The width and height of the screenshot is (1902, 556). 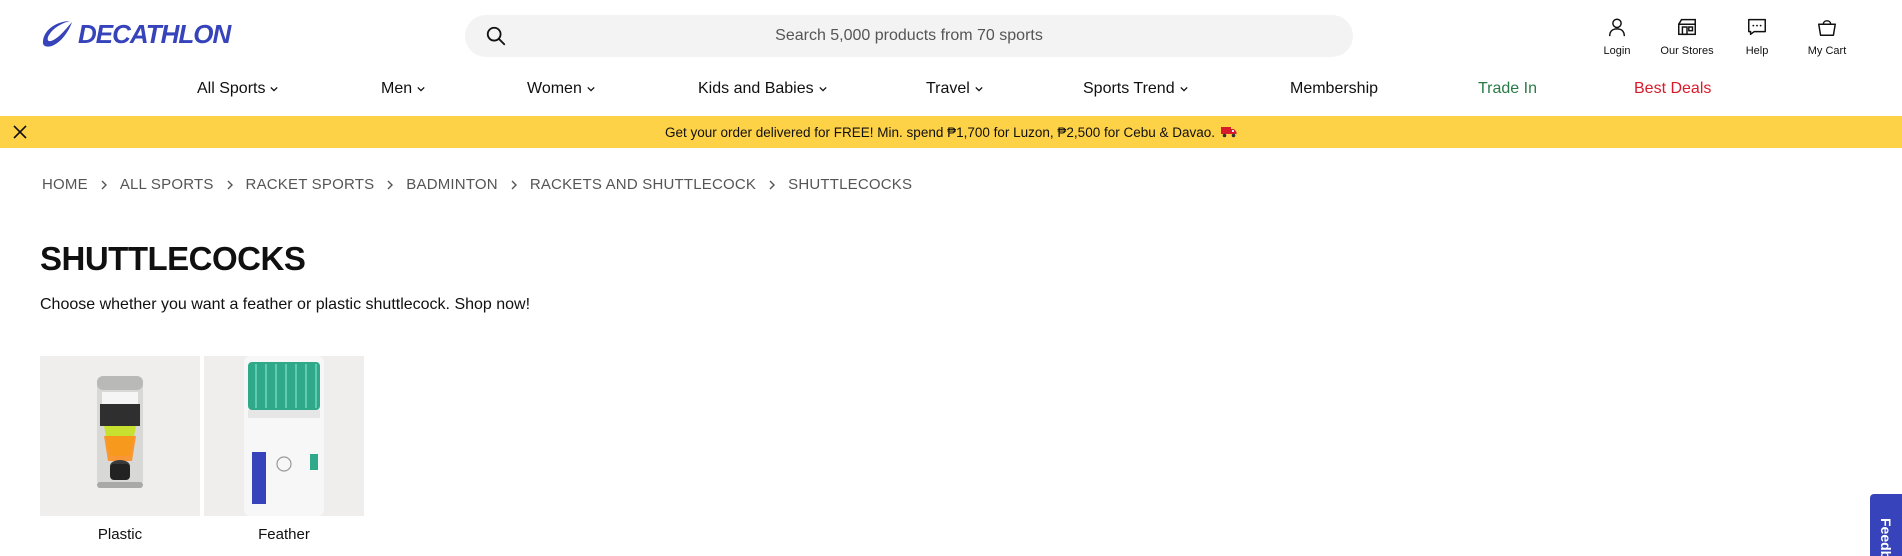 I want to click on decathlon-logo: DECATHLON, so click(x=135, y=34).